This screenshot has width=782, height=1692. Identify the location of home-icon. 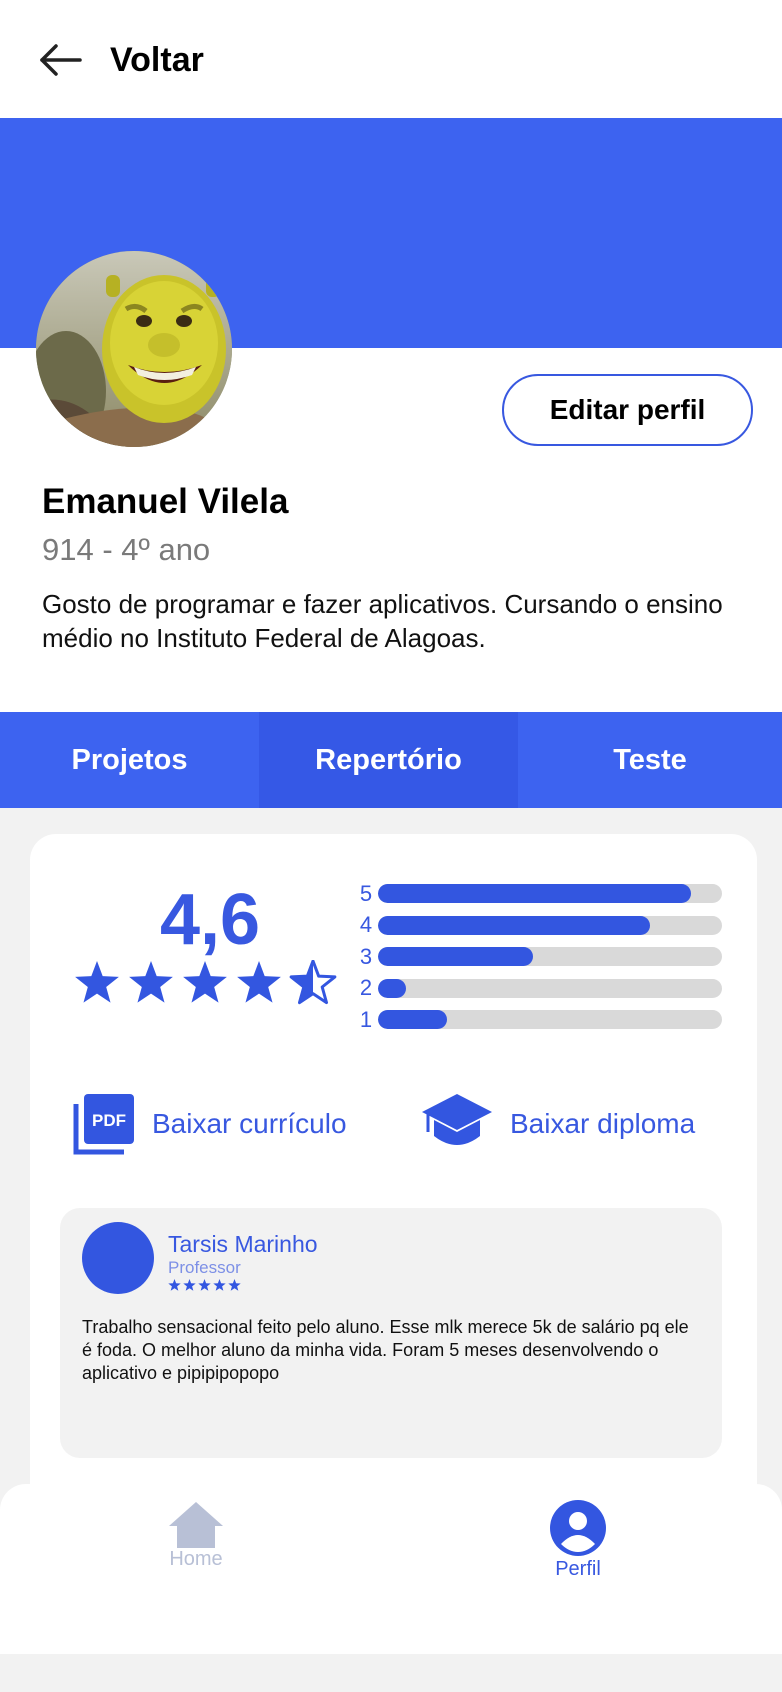
(196, 1525).